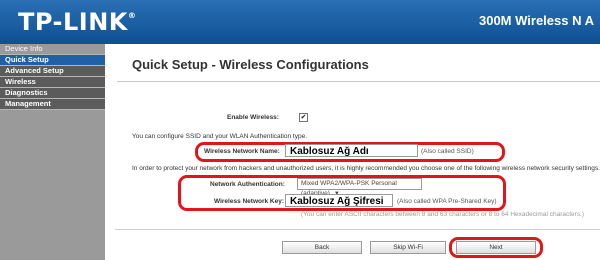  What do you see at coordinates (52, 104) in the screenshot?
I see `sidebar-item-management: Management` at bounding box center [52, 104].